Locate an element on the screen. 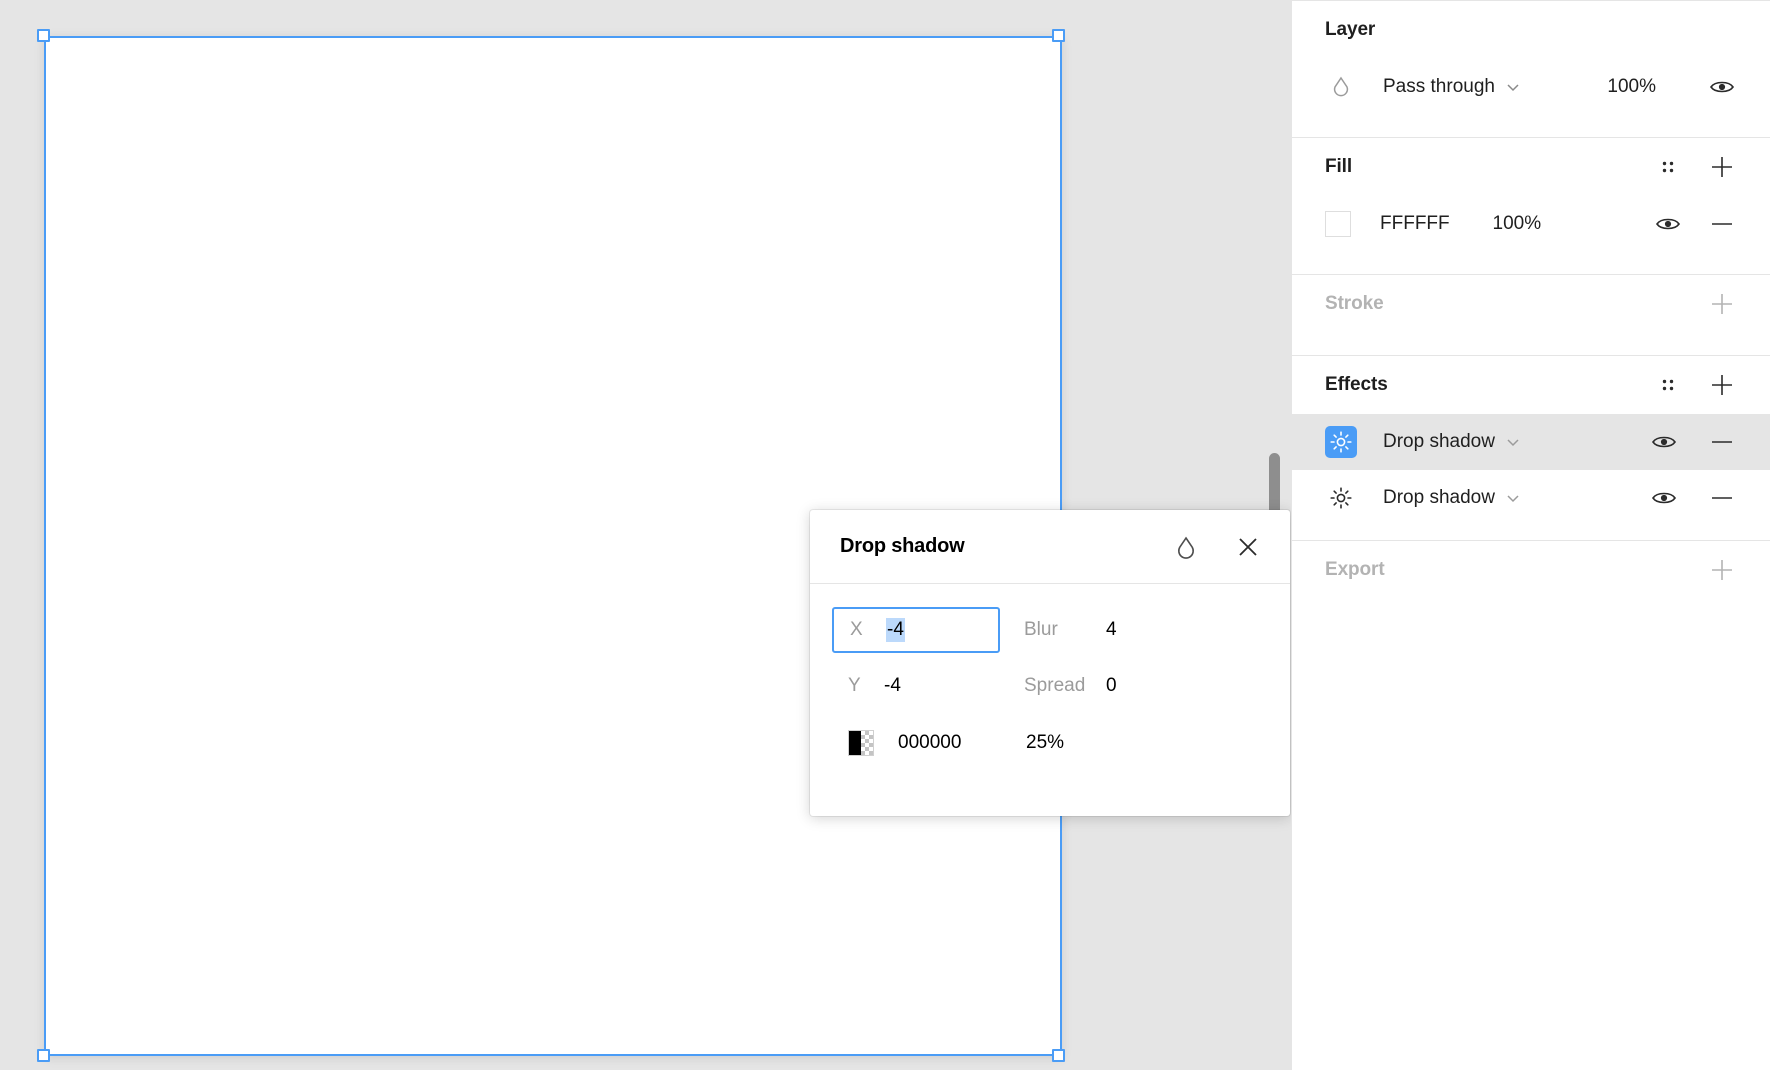 The image size is (1770, 1070). fill-section: Fill FFFFFF 100% is located at coordinates (1531, 206).